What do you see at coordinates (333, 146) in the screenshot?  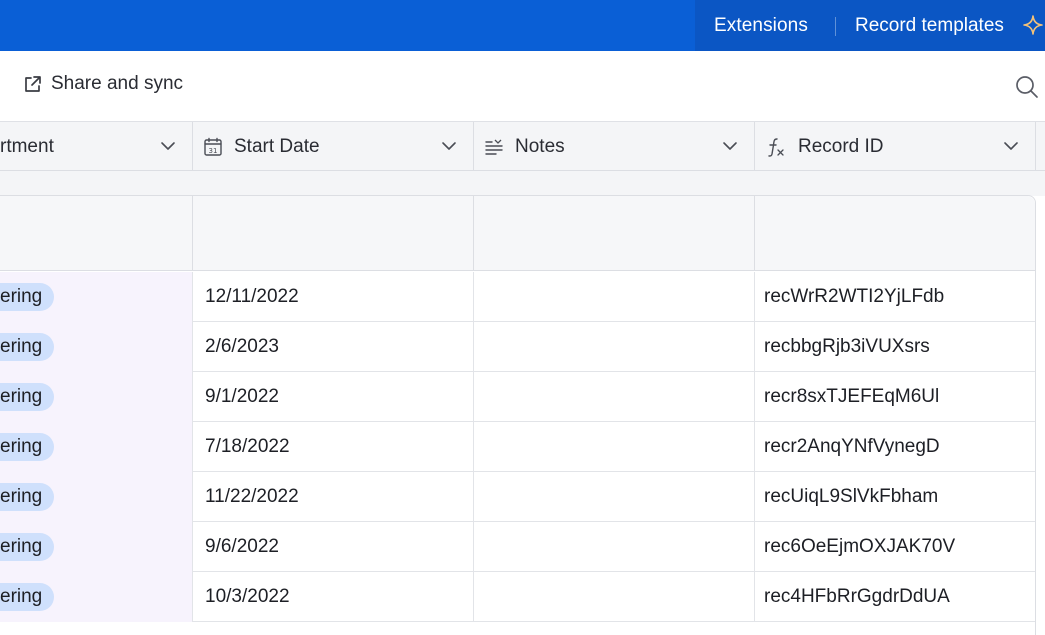 I see `column-header-start-date: 31 Start Date` at bounding box center [333, 146].